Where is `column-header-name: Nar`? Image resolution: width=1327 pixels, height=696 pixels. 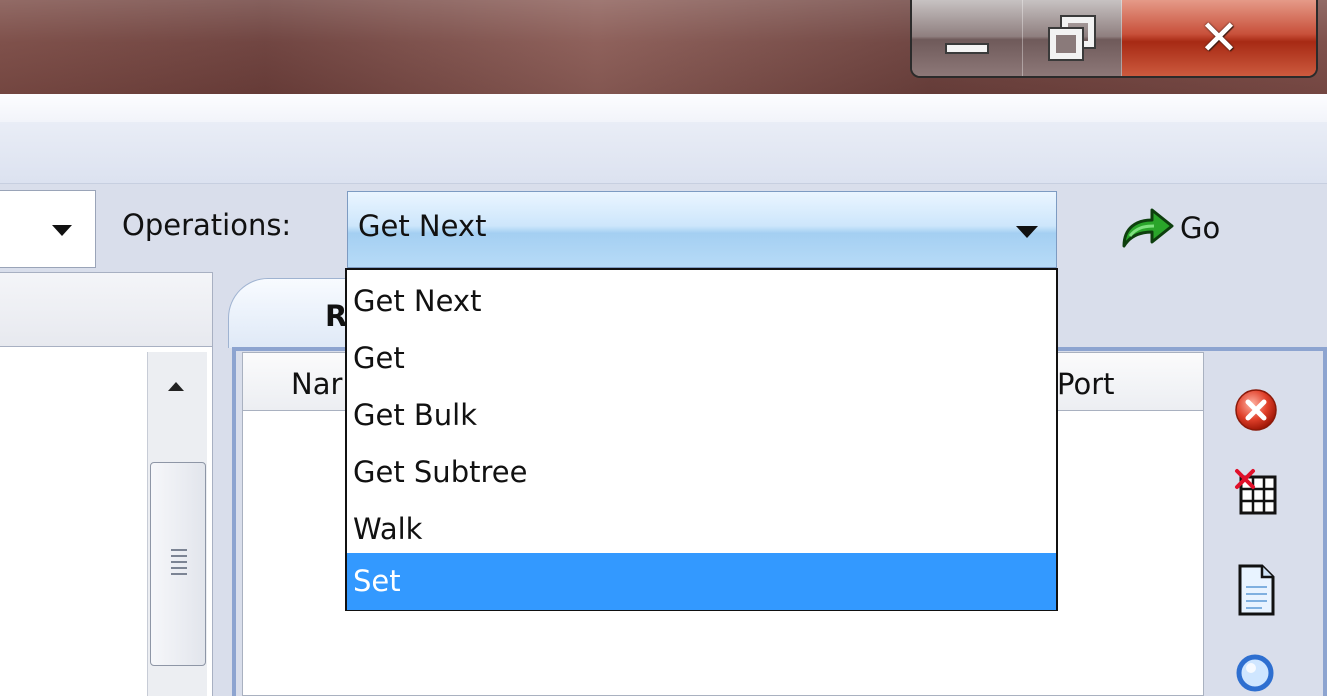 column-header-name: Nar is located at coordinates (316, 384).